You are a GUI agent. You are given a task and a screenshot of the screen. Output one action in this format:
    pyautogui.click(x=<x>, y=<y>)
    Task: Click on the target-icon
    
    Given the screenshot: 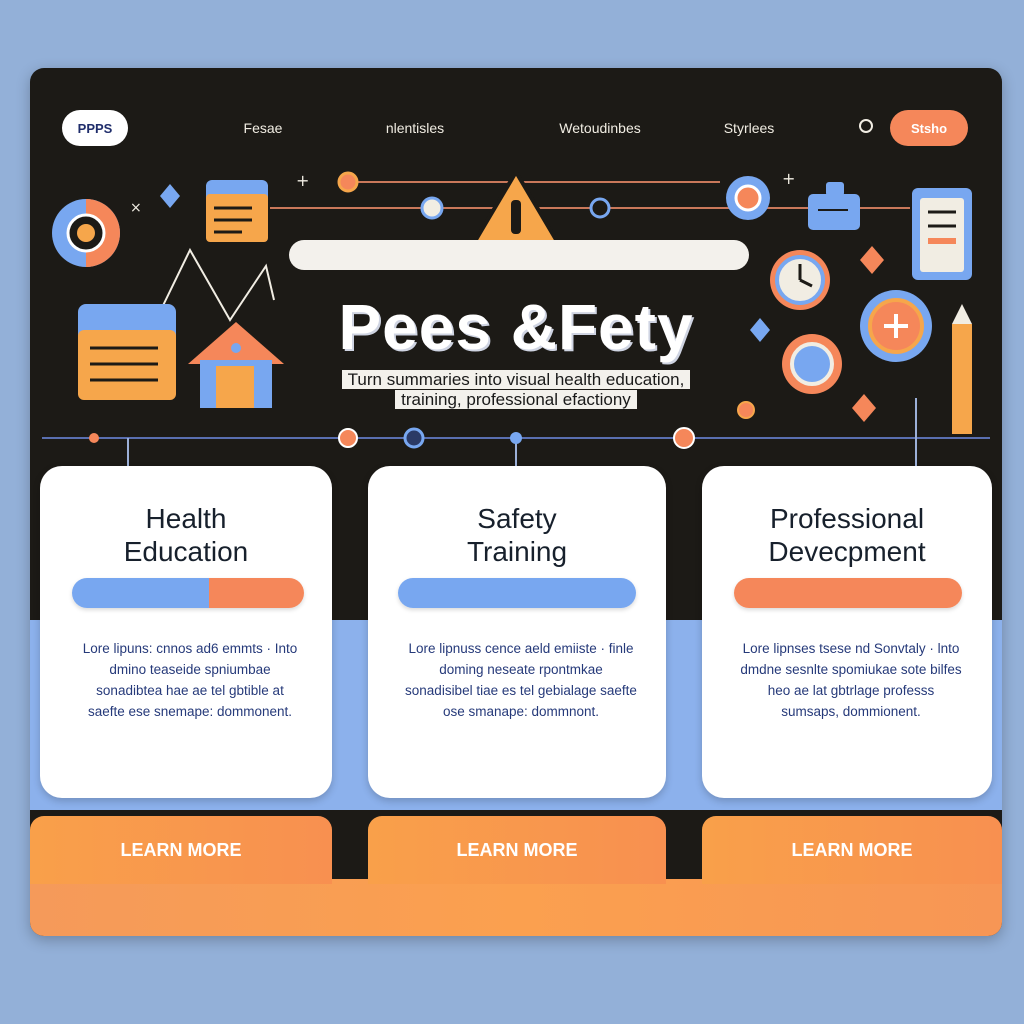 What is the action you would take?
    pyautogui.click(x=86, y=233)
    